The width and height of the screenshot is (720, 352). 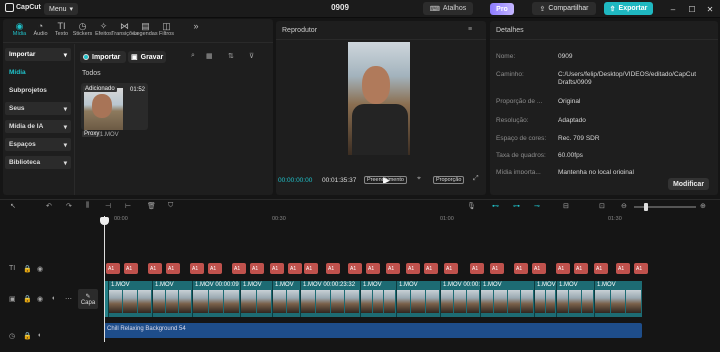 I want to click on import-button: Importar, so click(x=103, y=57).